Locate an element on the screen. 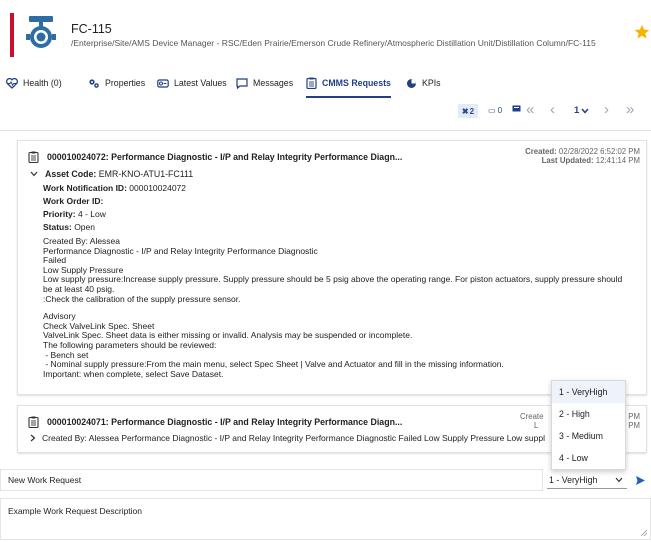  chevron-right-icon is located at coordinates (33, 438).